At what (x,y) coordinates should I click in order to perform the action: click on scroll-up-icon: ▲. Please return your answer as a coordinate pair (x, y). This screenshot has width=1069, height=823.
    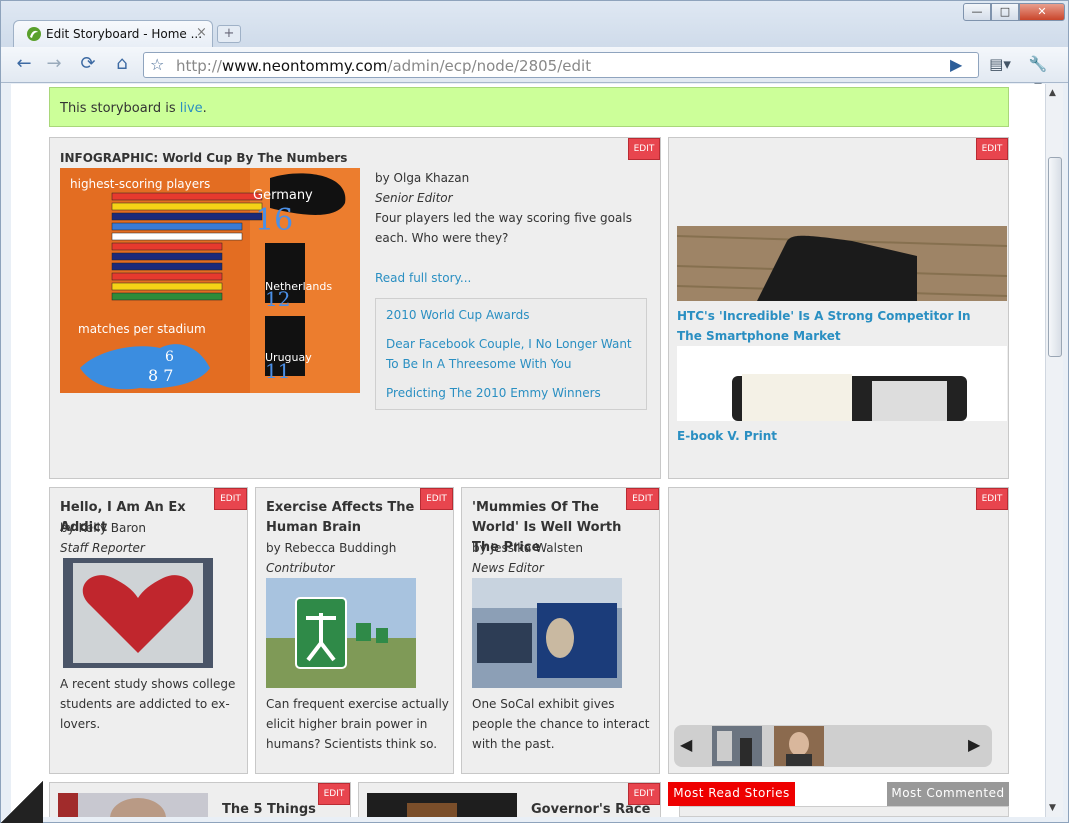
    Looking at the image, I should click on (1052, 93).